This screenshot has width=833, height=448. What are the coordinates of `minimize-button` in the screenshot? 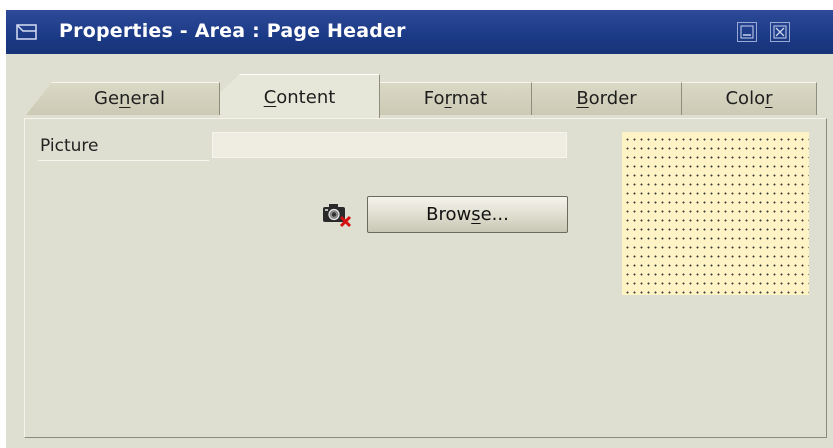 It's located at (747, 32).